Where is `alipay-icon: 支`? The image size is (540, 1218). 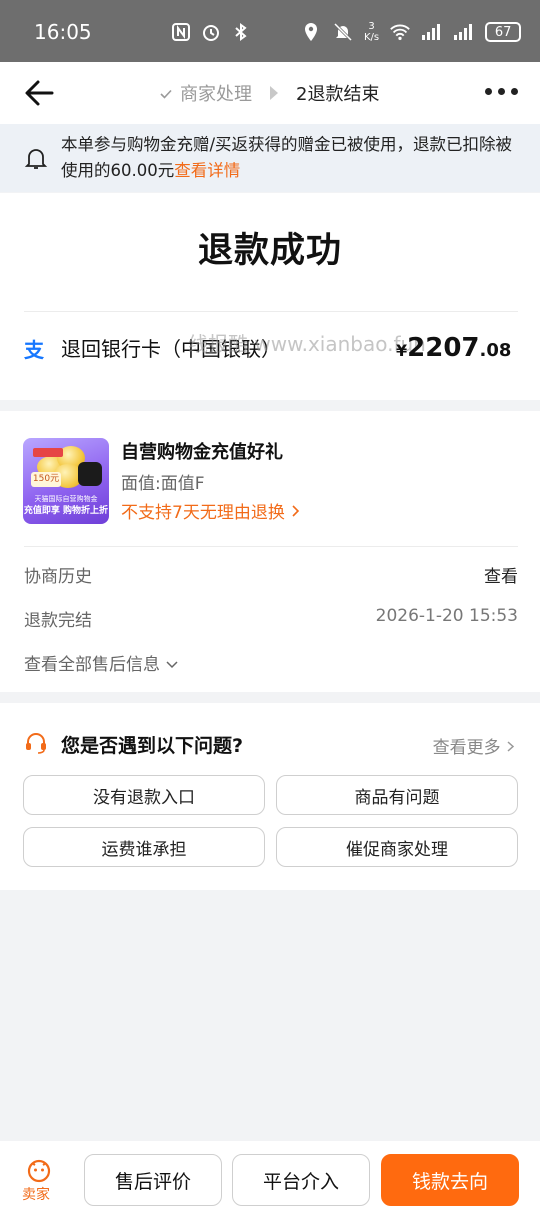
alipay-icon: 支 is located at coordinates (35, 349).